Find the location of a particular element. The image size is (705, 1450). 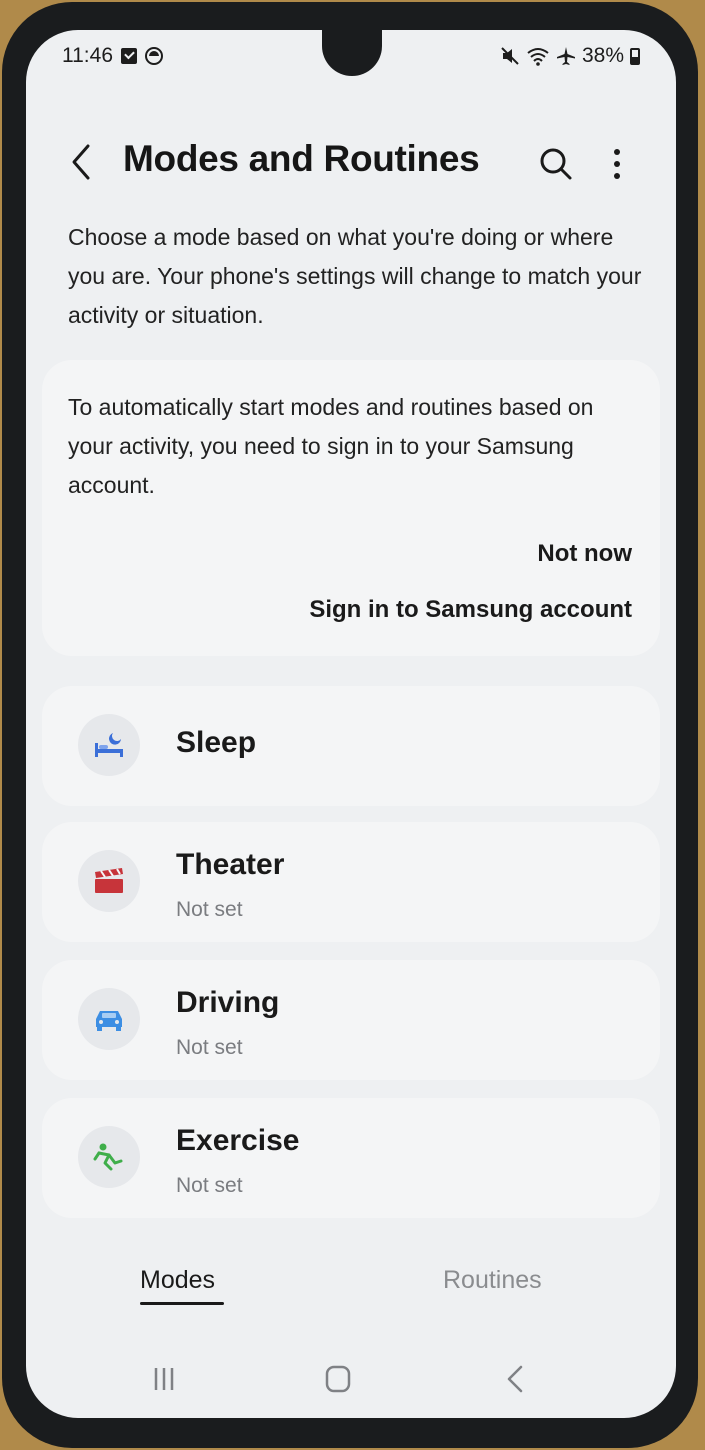

back-button is located at coordinates (82, 160).